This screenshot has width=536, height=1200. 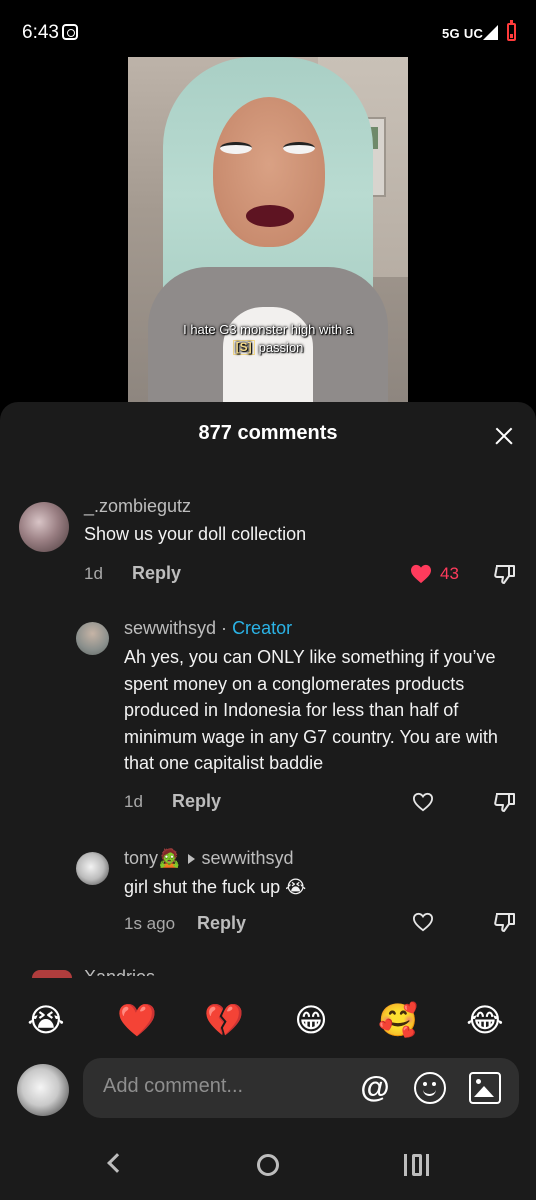 I want to click on comment-time: 1s ago, so click(x=150, y=923).